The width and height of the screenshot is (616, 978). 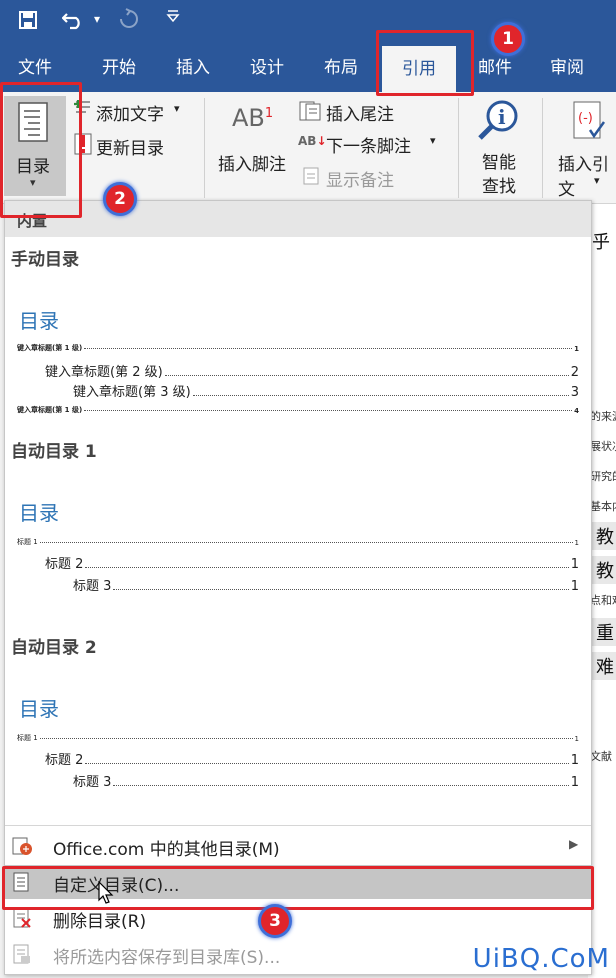 I want to click on smart-lookup-label-2: 查找, so click(x=499, y=184).